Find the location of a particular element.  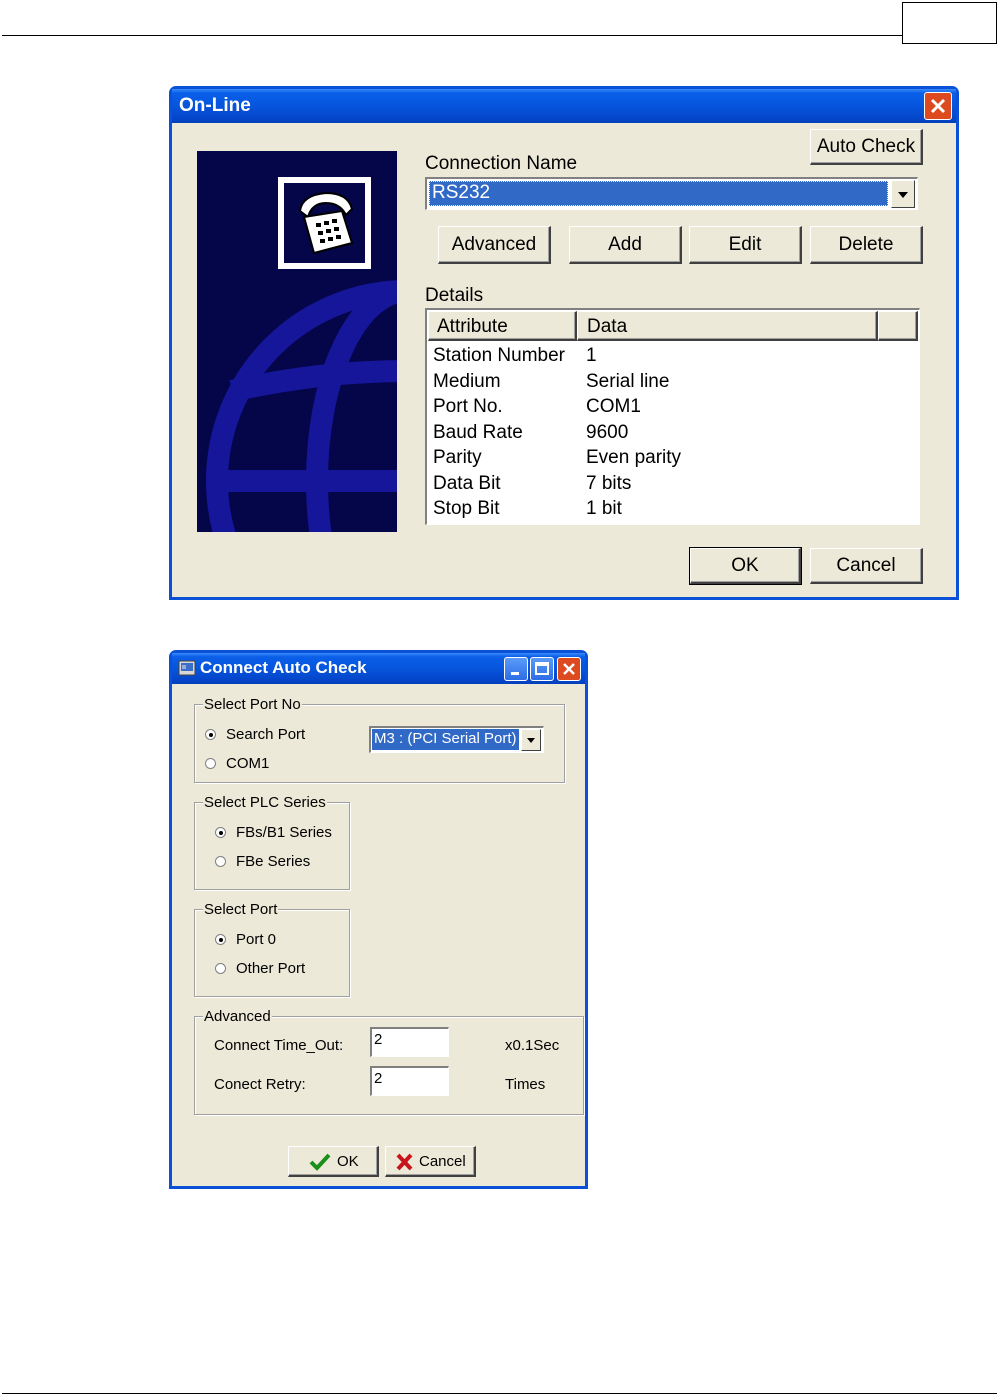

auto-check-cancel-label: Cancel is located at coordinates (442, 1161).